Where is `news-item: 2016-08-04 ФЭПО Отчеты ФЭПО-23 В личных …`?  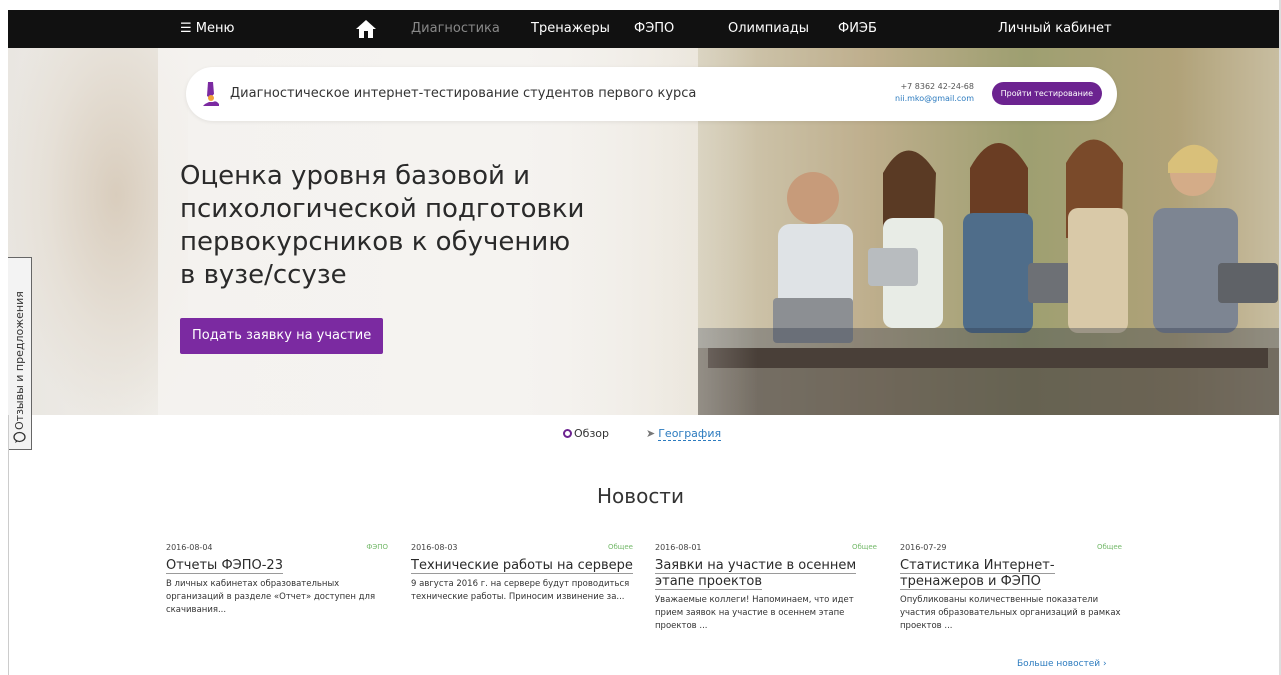
news-item: 2016-08-04 ФЭПО Отчеты ФЭПО-23 В личных … is located at coordinates (277, 580).